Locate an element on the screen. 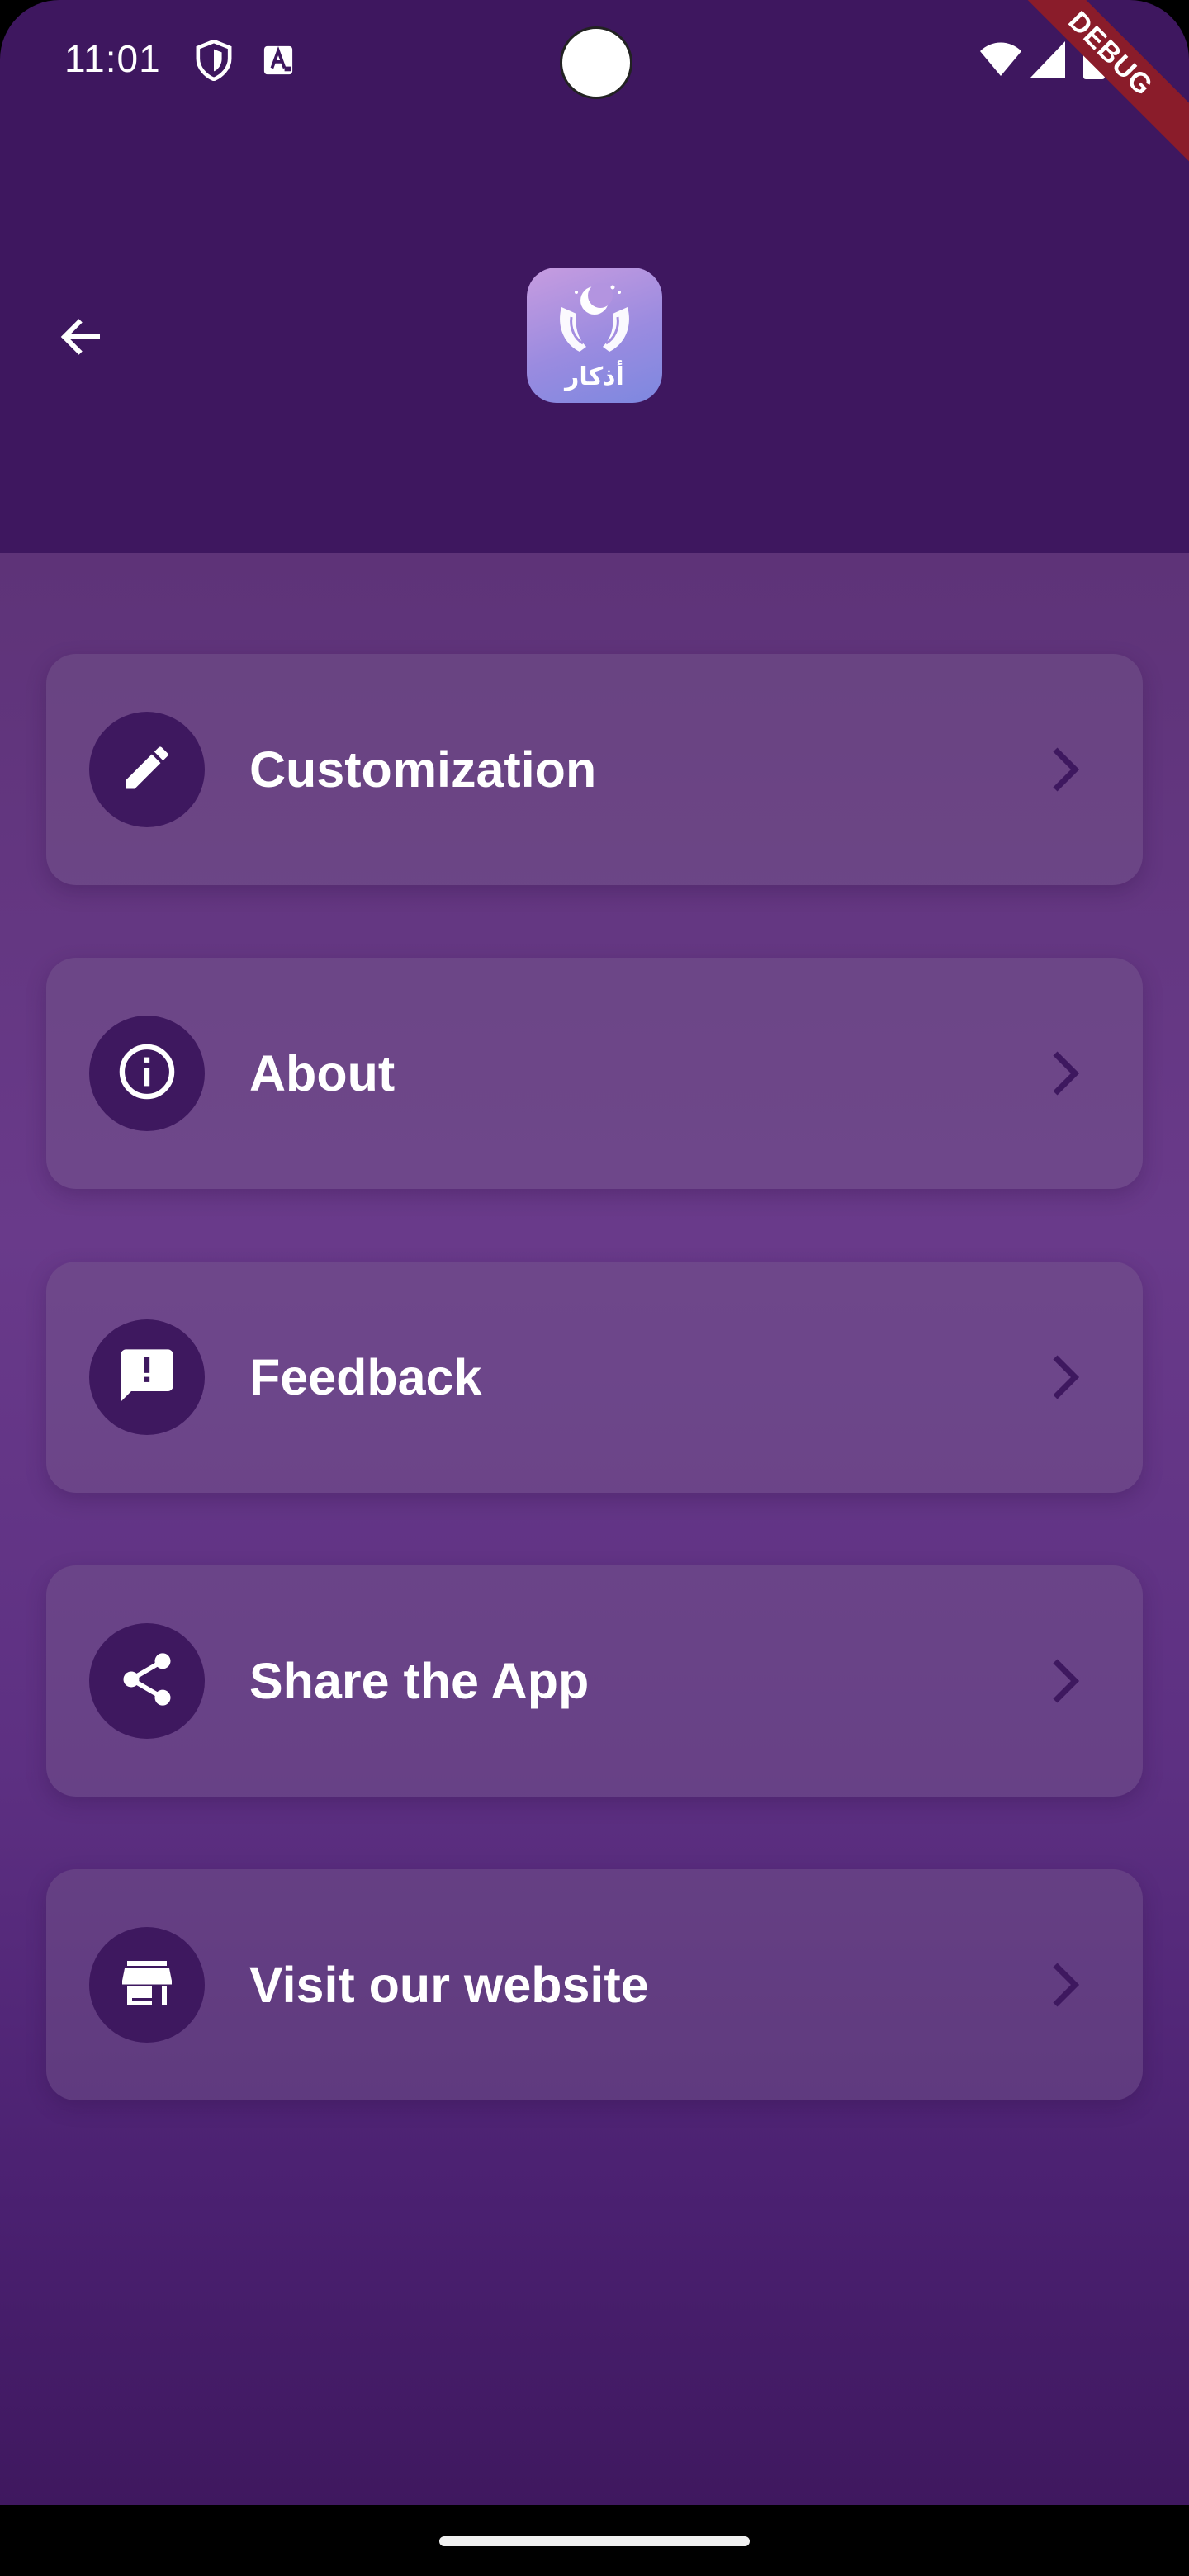  status-bar: 11:01 DEBUG is located at coordinates (594, 82).